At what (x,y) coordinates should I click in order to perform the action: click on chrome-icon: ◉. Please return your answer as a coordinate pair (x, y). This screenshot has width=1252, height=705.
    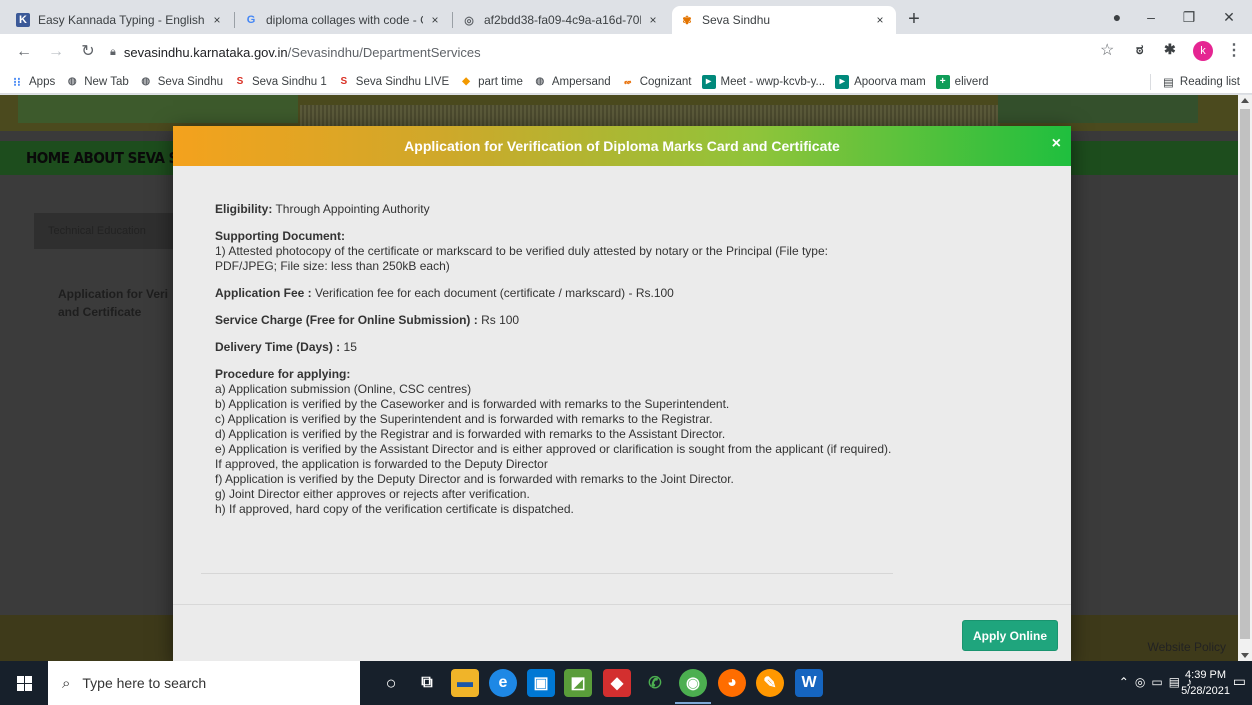
    Looking at the image, I should click on (693, 683).